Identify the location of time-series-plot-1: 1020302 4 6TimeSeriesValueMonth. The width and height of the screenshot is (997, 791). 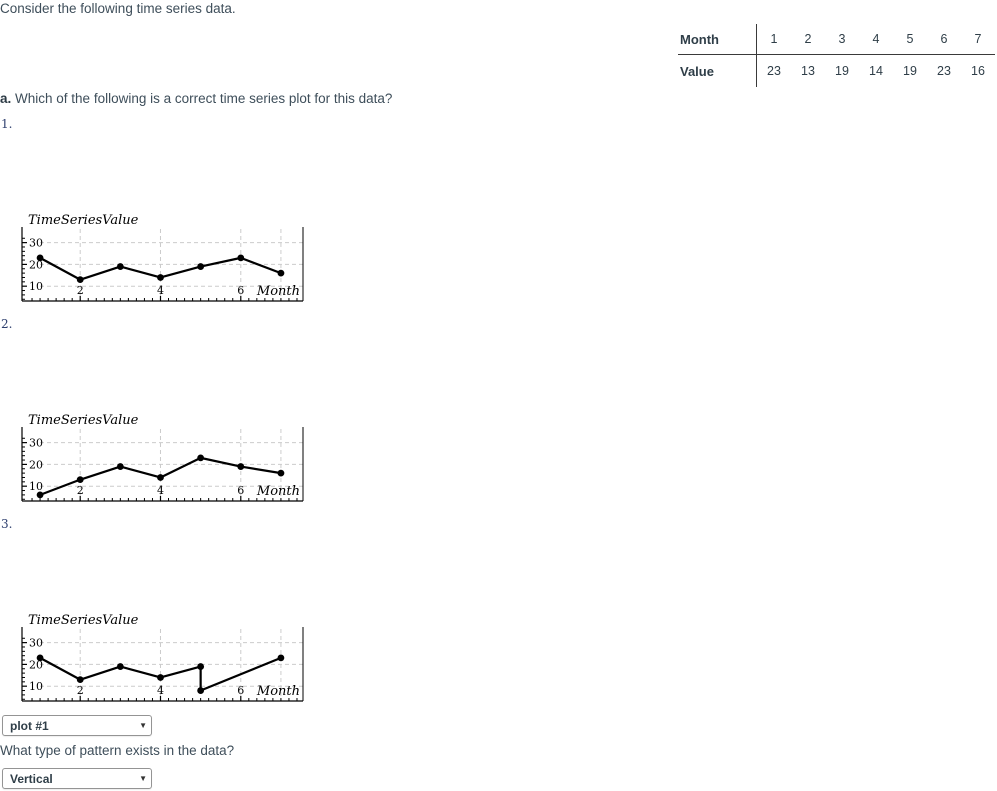
(162, 257).